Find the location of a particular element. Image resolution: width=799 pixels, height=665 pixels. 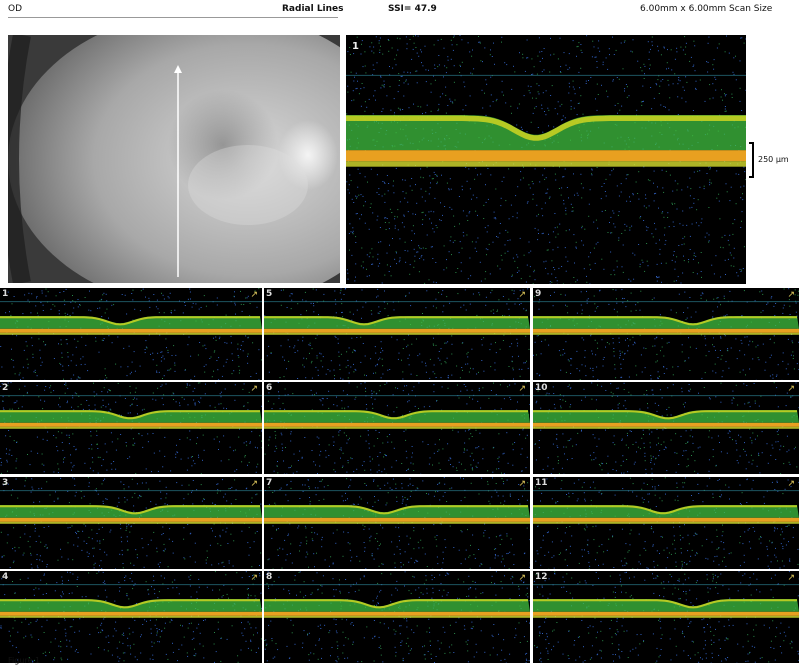

thumbnail-number: 6 is located at coordinates (269, 388).